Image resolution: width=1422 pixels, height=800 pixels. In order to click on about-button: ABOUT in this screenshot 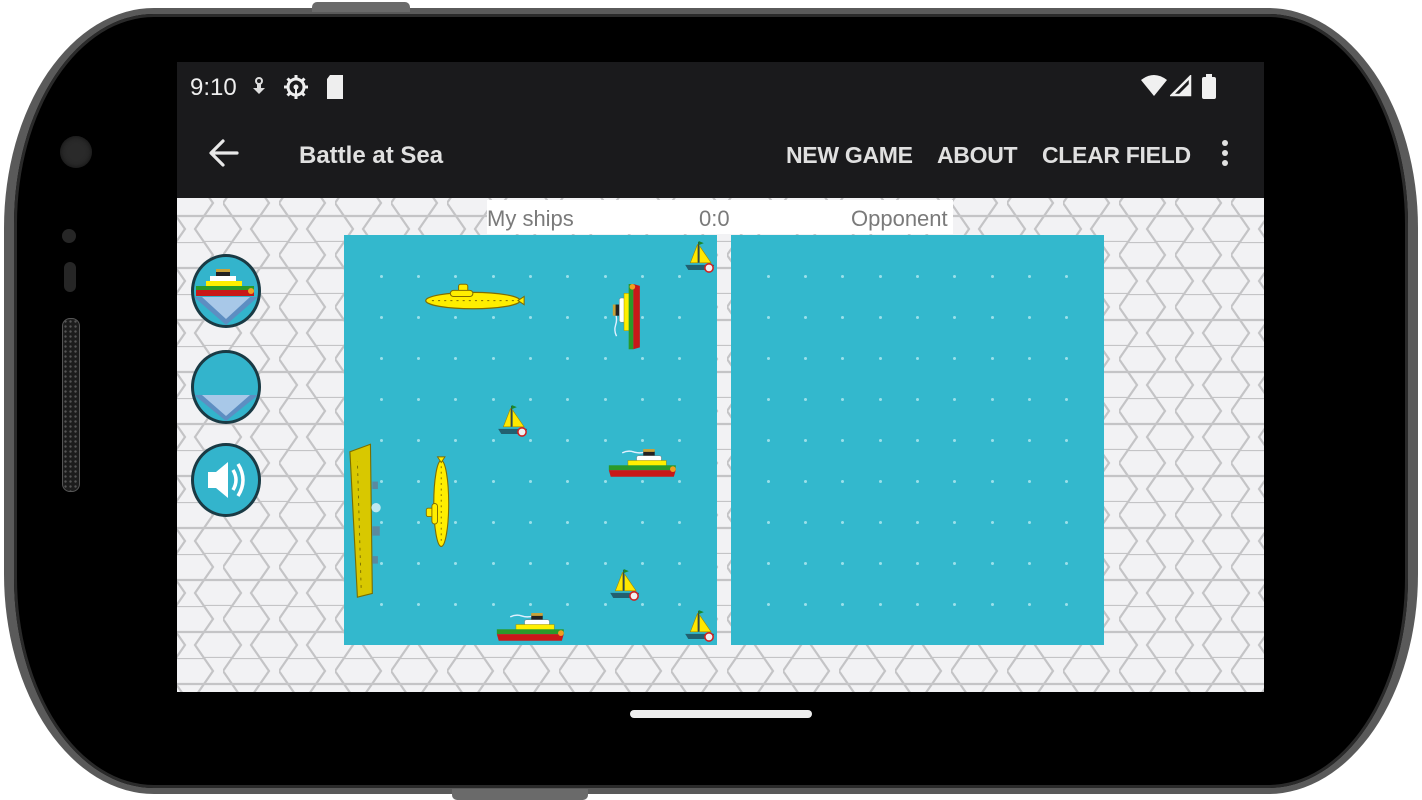, I will do `click(977, 155)`.